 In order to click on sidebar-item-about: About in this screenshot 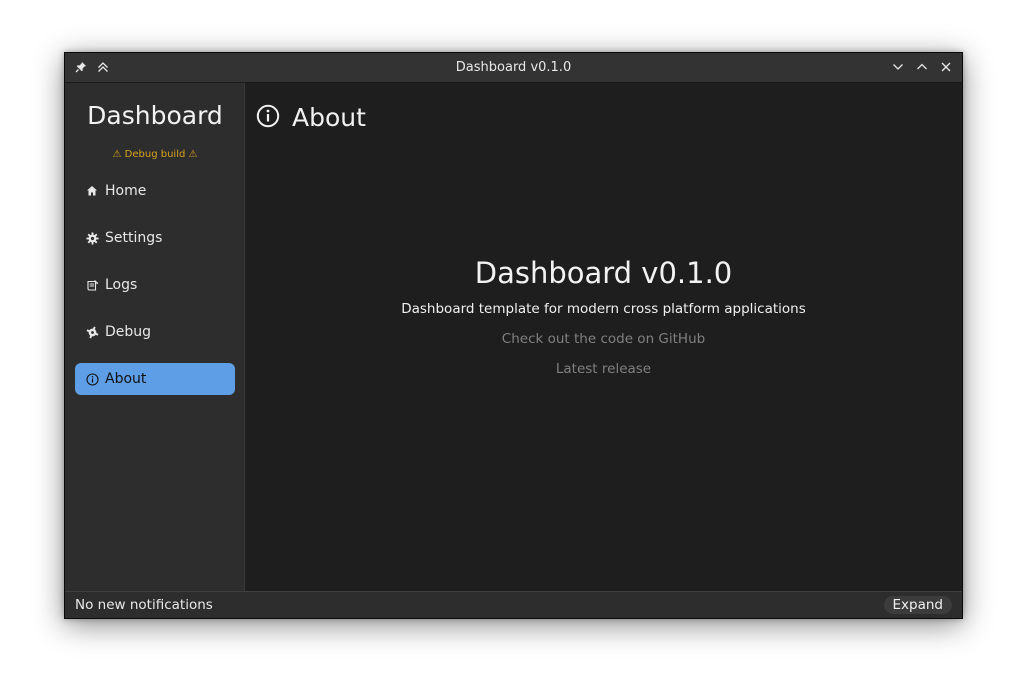, I will do `click(155, 379)`.